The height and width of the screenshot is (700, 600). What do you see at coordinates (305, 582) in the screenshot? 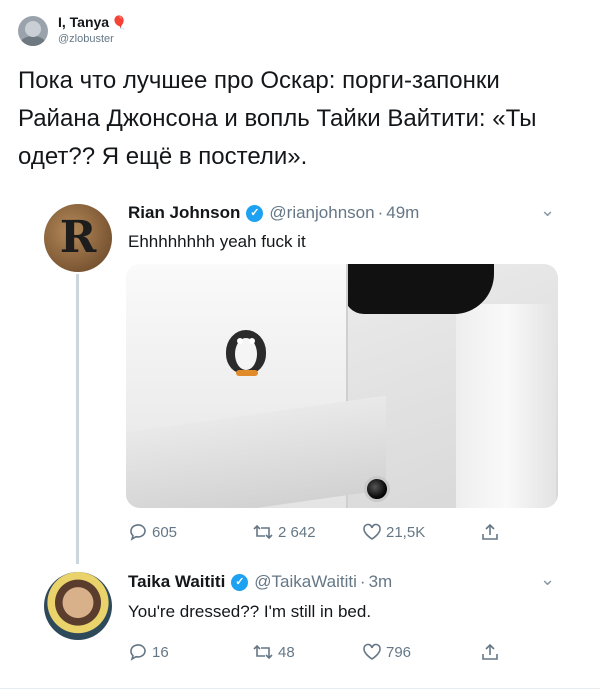
I see `user-handle: @TaikaWaititi` at bounding box center [305, 582].